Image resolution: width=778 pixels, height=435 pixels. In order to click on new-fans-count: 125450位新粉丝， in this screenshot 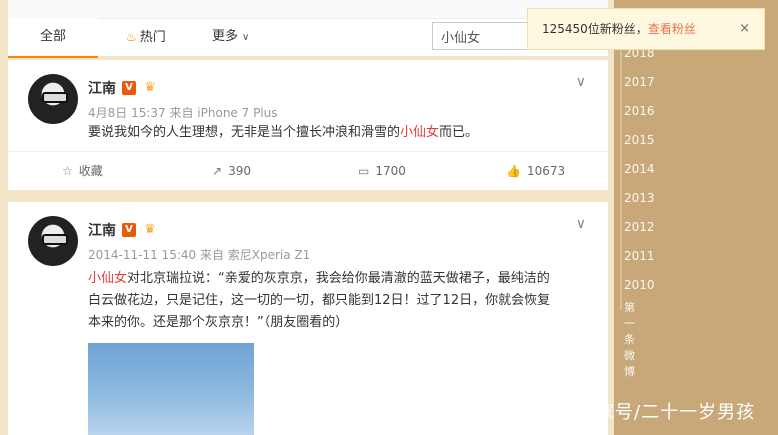, I will do `click(595, 29)`.